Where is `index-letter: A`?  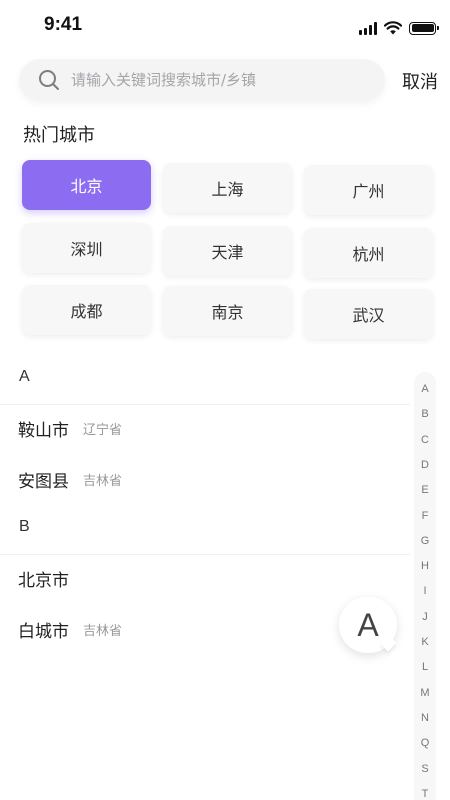 index-letter: A is located at coordinates (425, 389).